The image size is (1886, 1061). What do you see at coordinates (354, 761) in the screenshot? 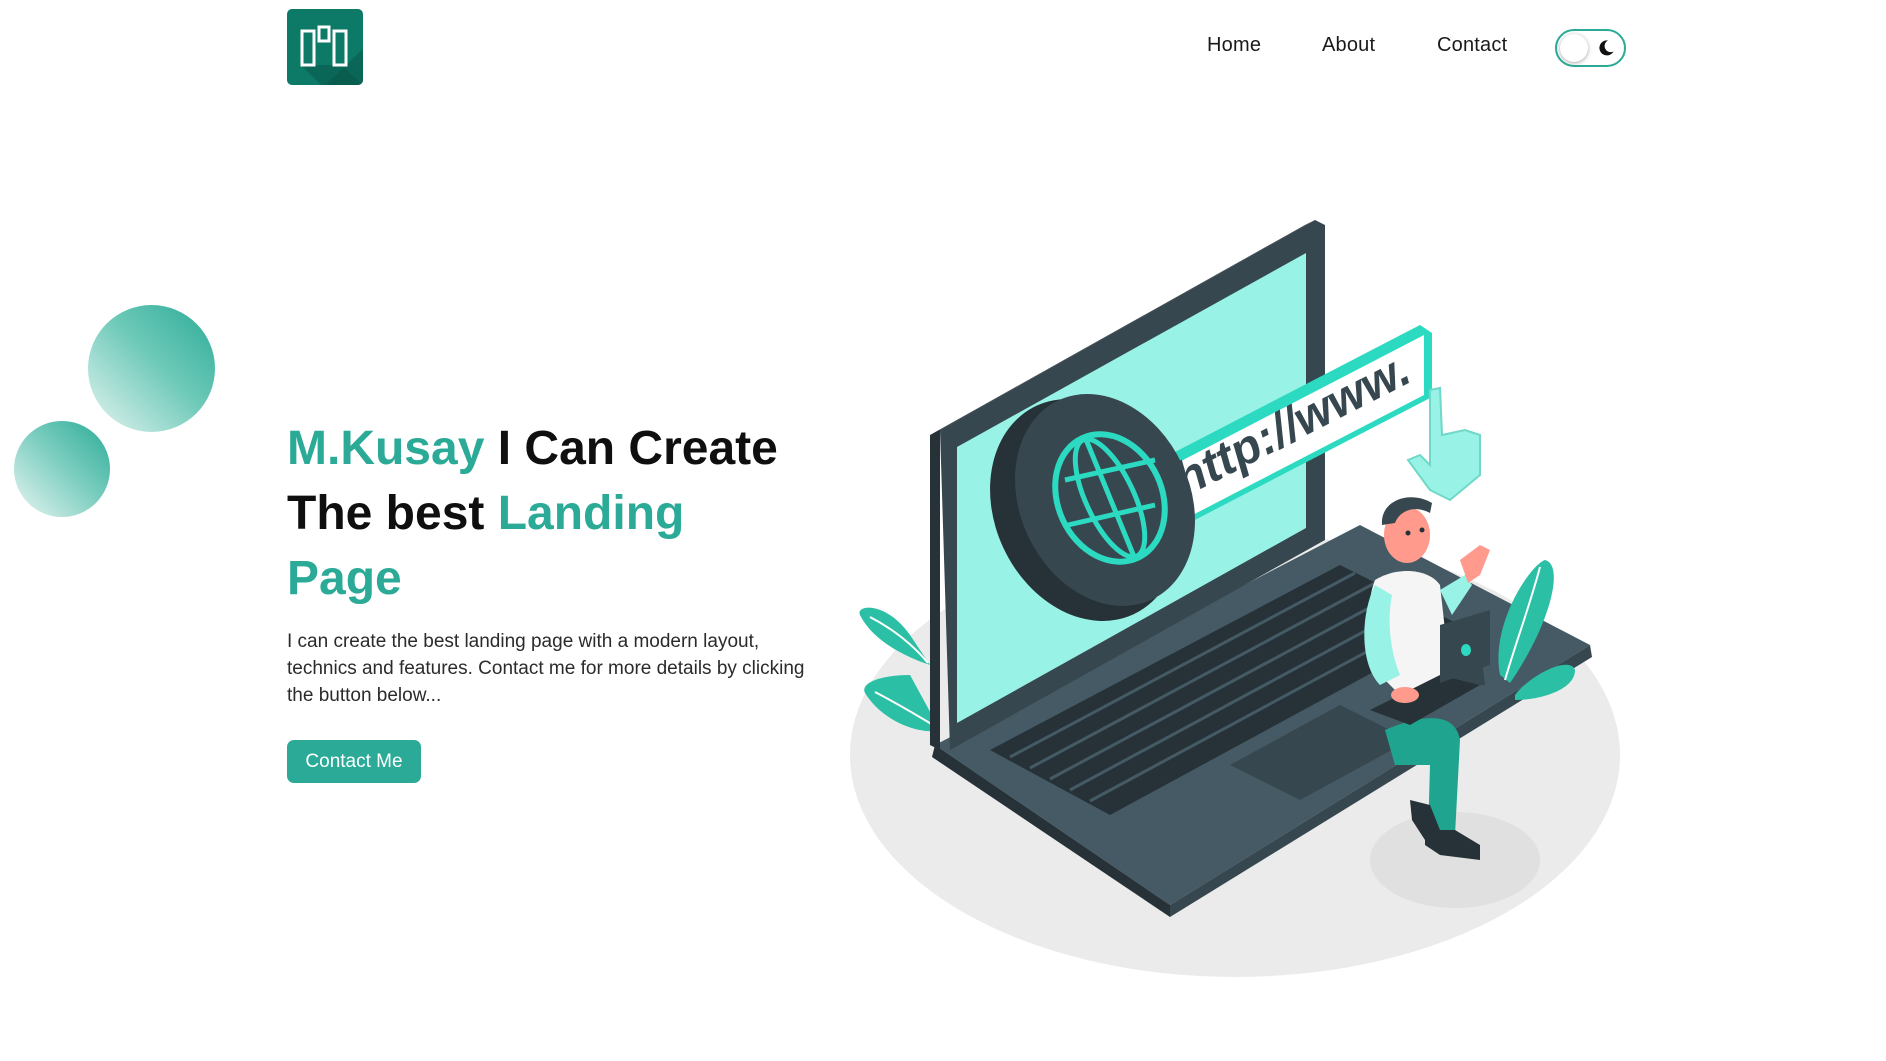
I see `contact-me-button: Contact Me` at bounding box center [354, 761].